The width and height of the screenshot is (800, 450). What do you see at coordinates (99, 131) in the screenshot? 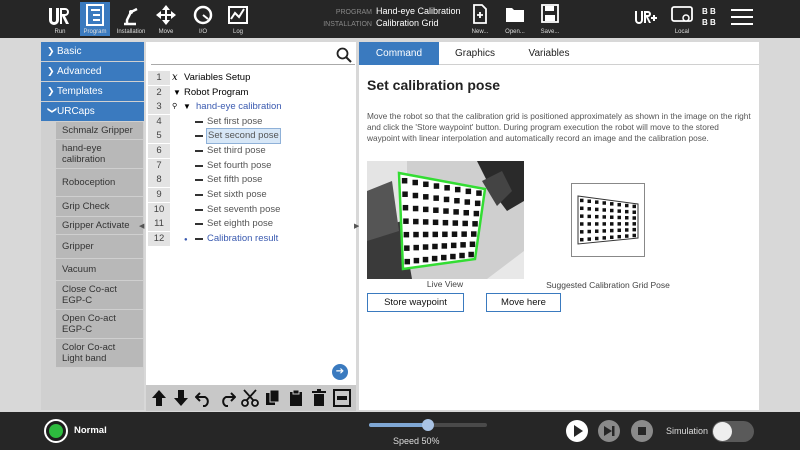
I see `urcap-schmalz-gripper: Schmalz Gripper` at bounding box center [99, 131].